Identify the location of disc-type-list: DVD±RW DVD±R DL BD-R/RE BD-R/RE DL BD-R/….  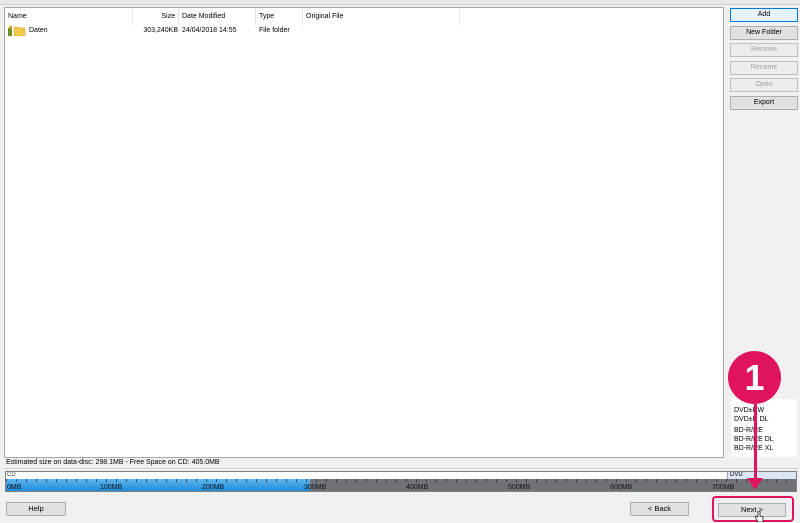
(764, 428).